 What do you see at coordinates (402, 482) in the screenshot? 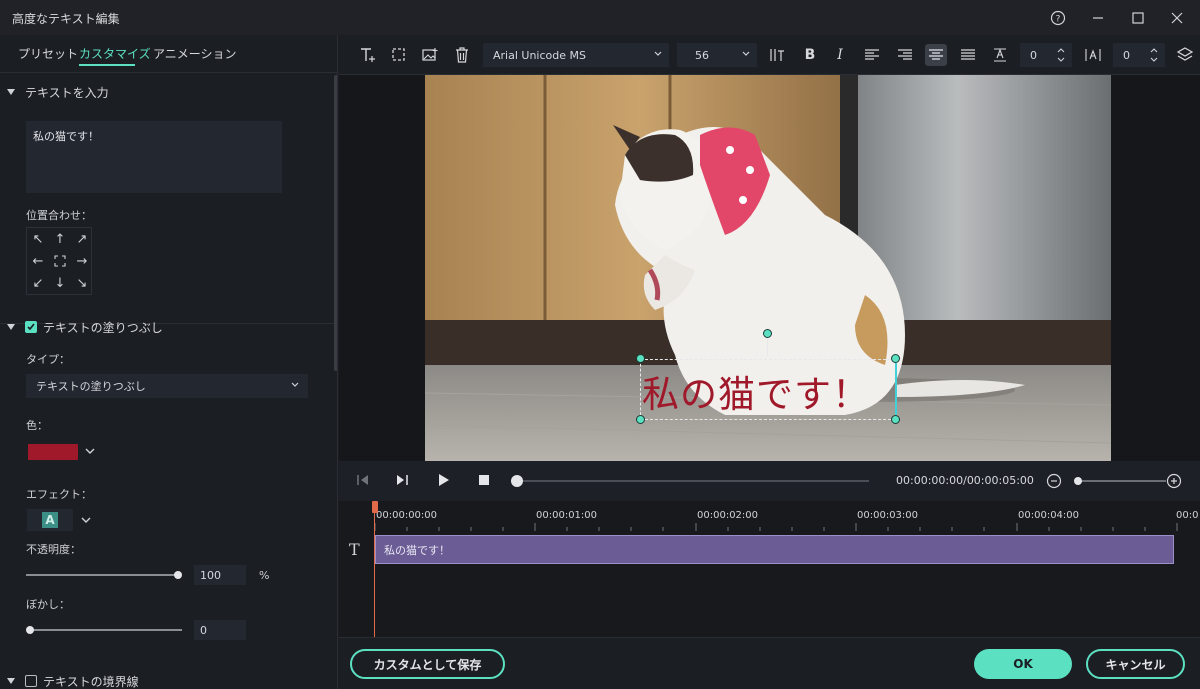
I see `next-frame-icon` at bounding box center [402, 482].